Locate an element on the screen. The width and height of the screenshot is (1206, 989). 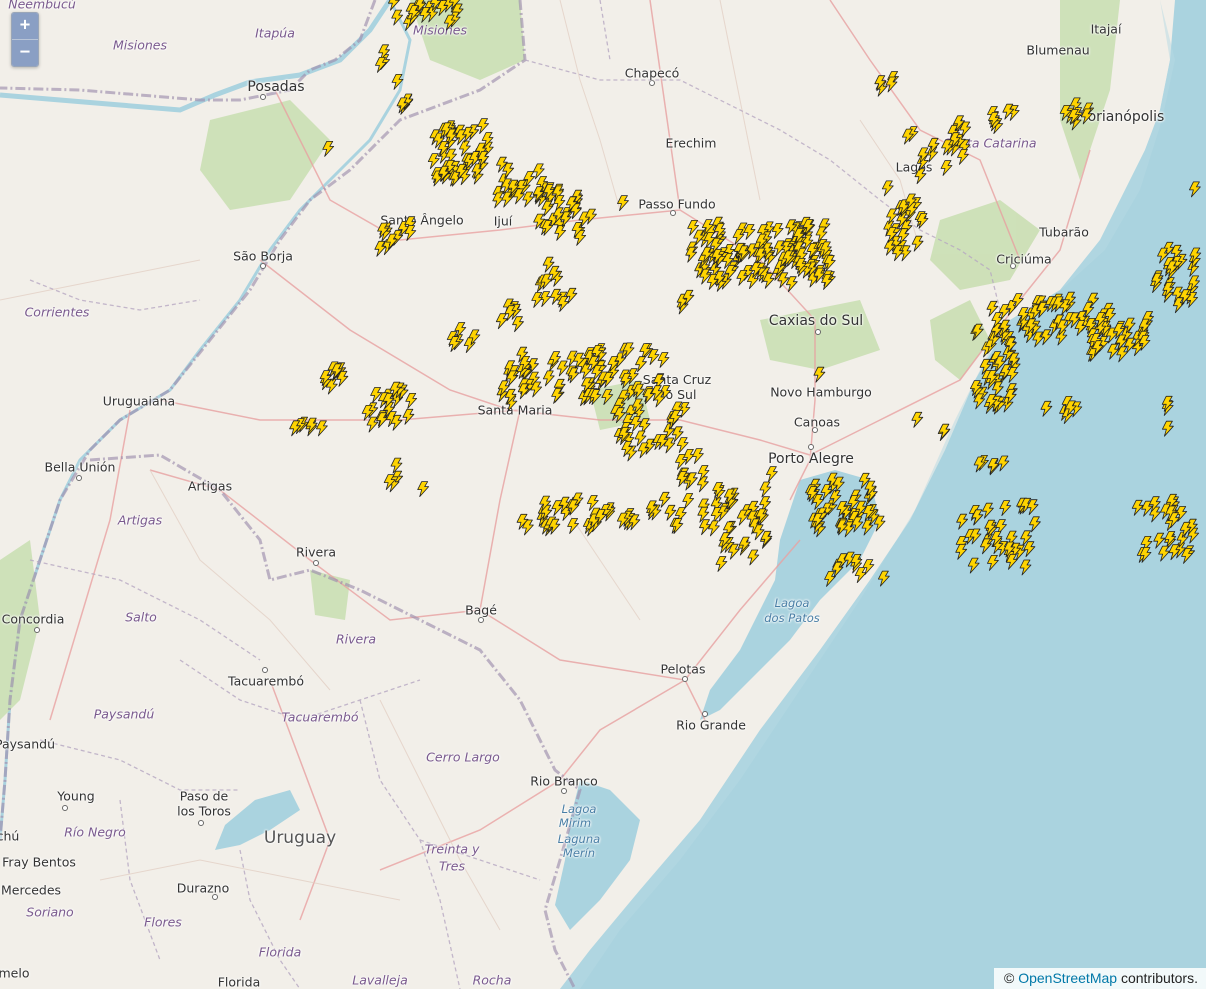
attribution-suffix: contributors. is located at coordinates (1159, 978).